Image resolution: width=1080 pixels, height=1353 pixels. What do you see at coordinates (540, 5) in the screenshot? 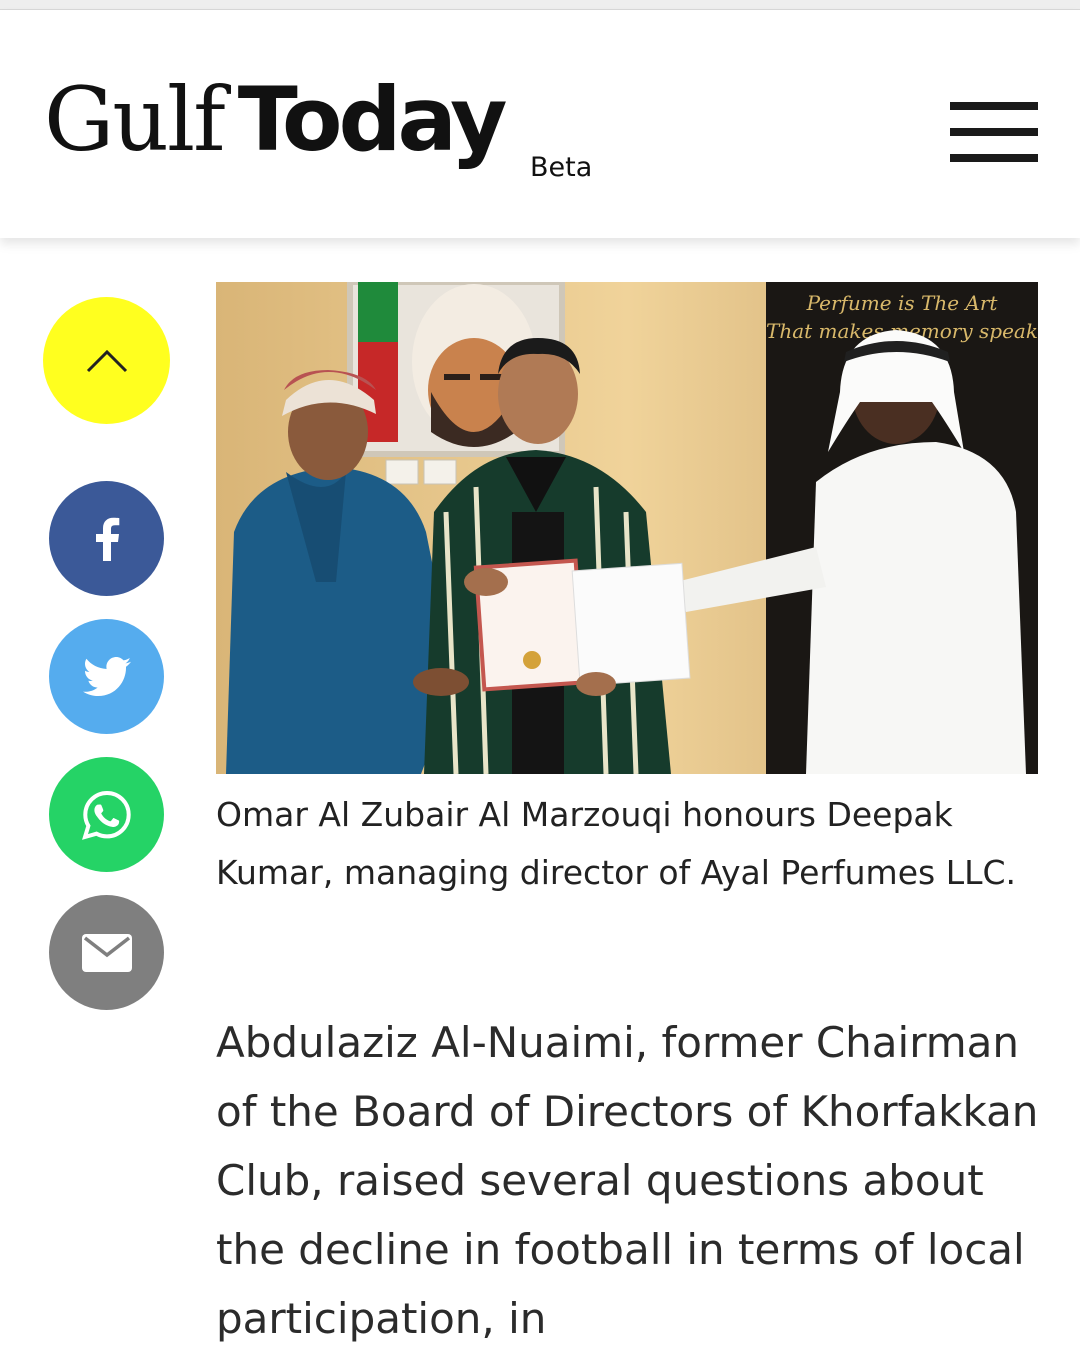
I see `browser-top-strip` at bounding box center [540, 5].